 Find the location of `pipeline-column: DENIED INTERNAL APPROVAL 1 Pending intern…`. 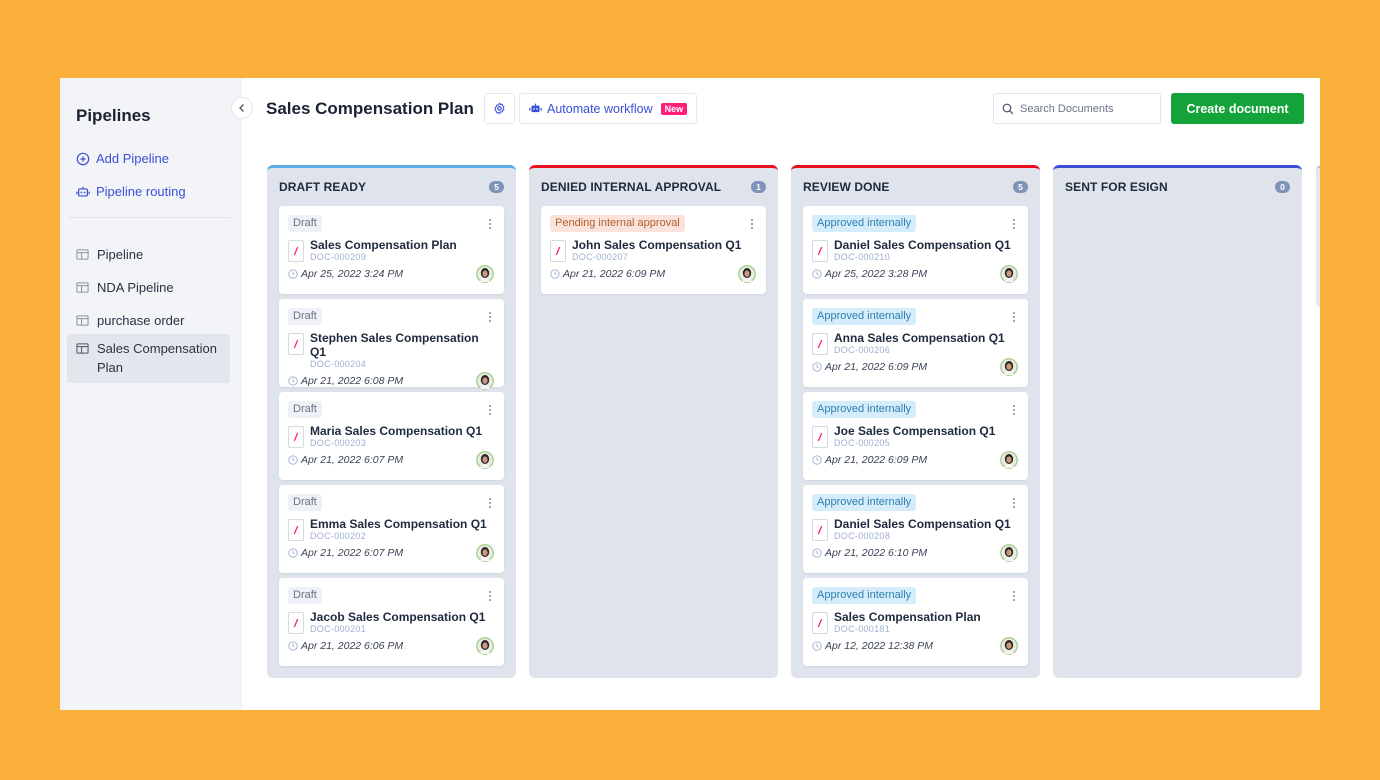

pipeline-column: DENIED INTERNAL APPROVAL 1 Pending intern… is located at coordinates (653, 421).